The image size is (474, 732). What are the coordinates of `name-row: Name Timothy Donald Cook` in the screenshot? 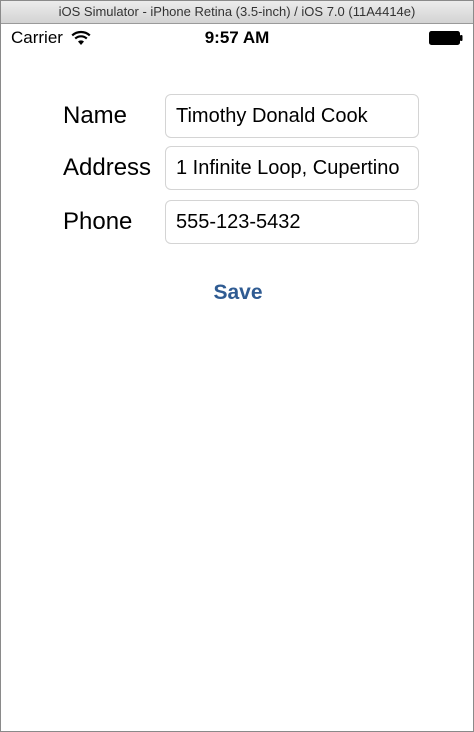 It's located at (241, 116).